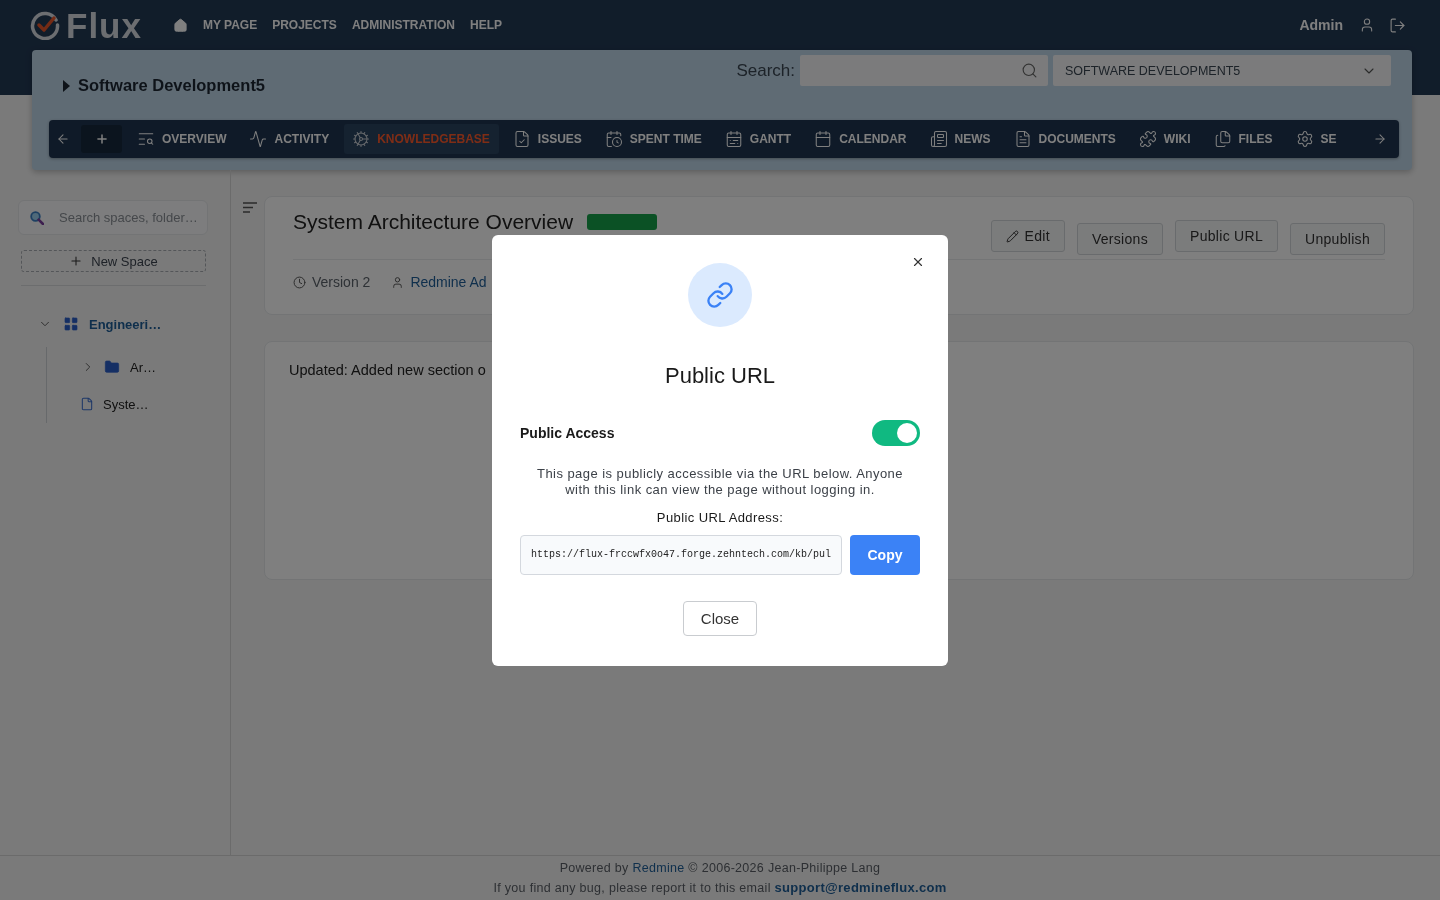  I want to click on menu-tab: ISSUES, so click(547, 139).